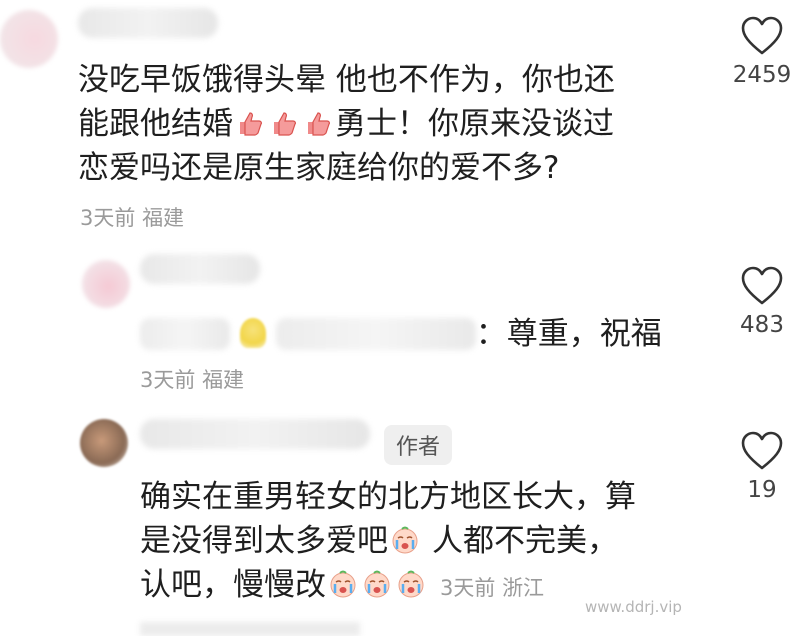 The width and height of the screenshot is (800, 636). Describe the element at coordinates (319, 168) in the screenshot. I see `comment-line: 恋爱吗还是原生家庭给你的爱不多?` at that location.